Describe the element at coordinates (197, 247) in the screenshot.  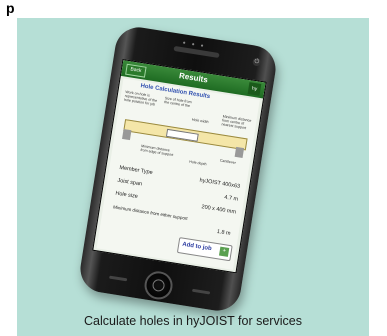
I see `add-to-job-label: Add to job` at that location.